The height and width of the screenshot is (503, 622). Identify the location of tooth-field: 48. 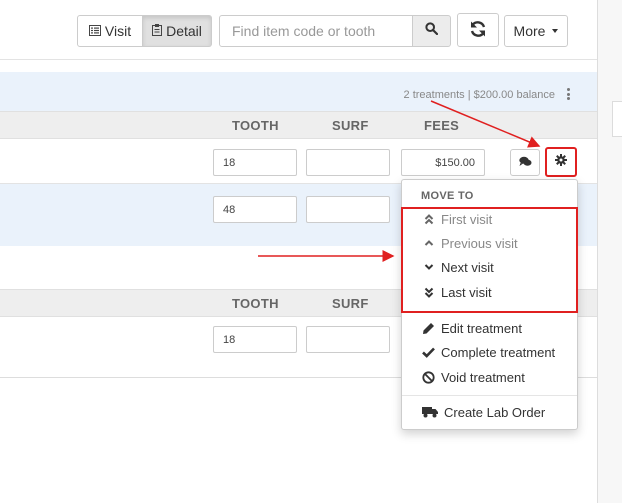
(255, 209).